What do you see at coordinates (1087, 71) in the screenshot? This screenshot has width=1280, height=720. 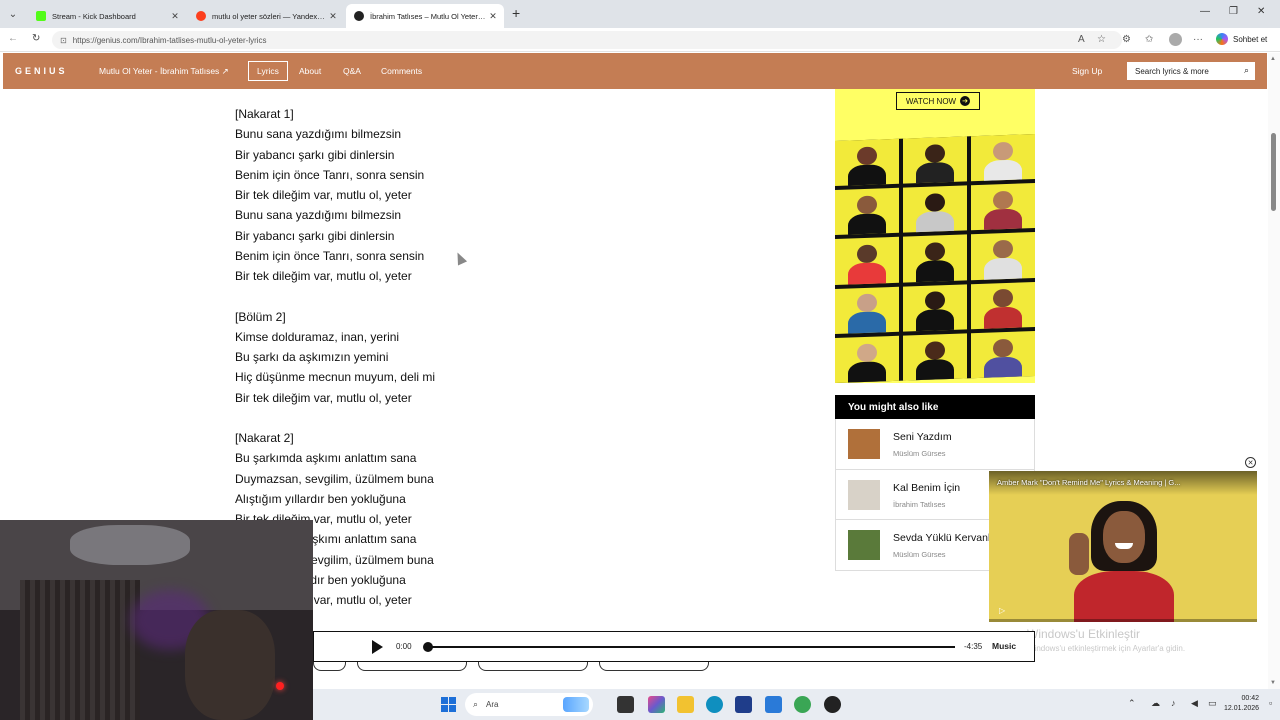 I see `sign-up-link: Sign Up` at bounding box center [1087, 71].